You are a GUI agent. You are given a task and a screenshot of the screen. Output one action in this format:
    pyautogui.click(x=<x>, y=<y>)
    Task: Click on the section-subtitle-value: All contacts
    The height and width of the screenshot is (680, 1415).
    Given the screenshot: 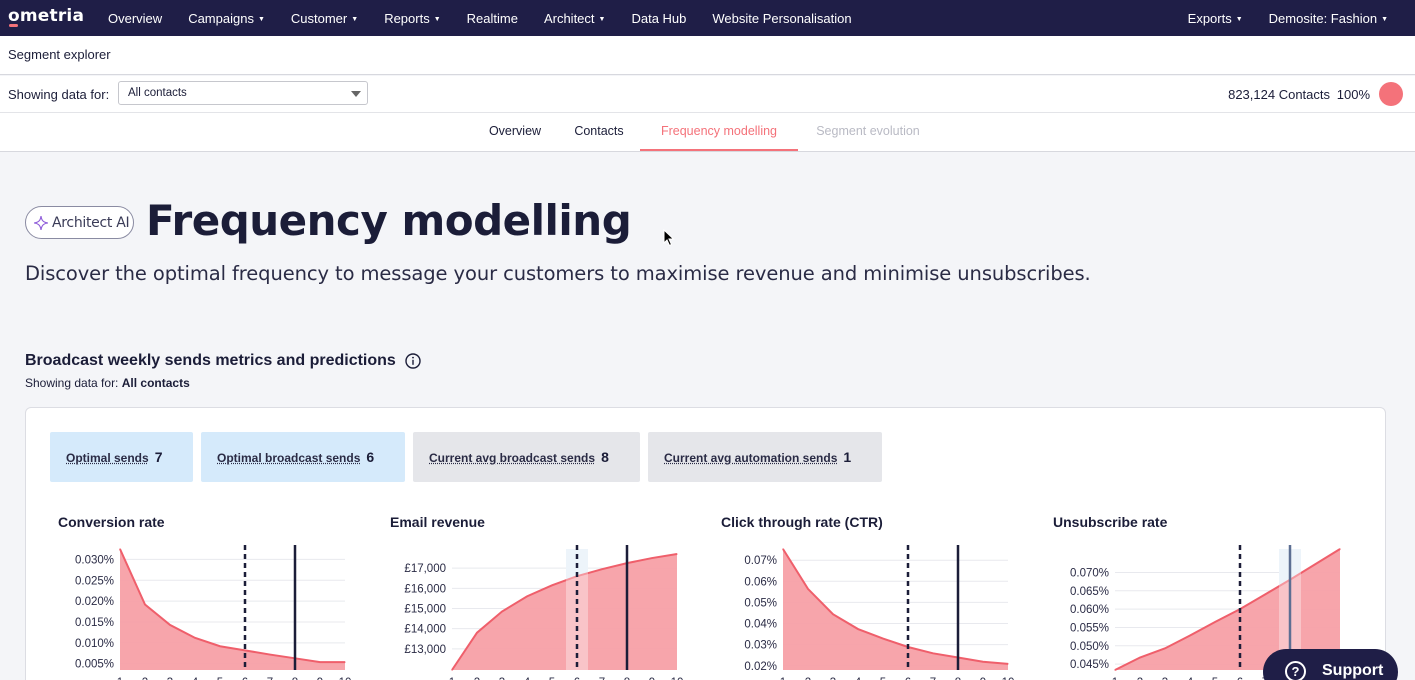 What is the action you would take?
    pyautogui.click(x=155, y=383)
    